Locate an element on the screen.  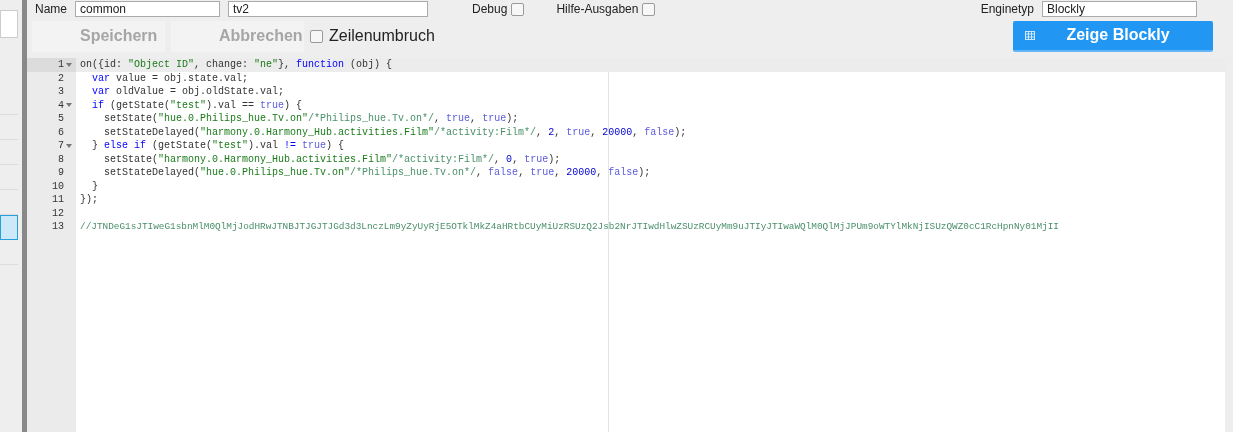
code-line: } else if (getState("test").val != true) { is located at coordinates (218, 145).